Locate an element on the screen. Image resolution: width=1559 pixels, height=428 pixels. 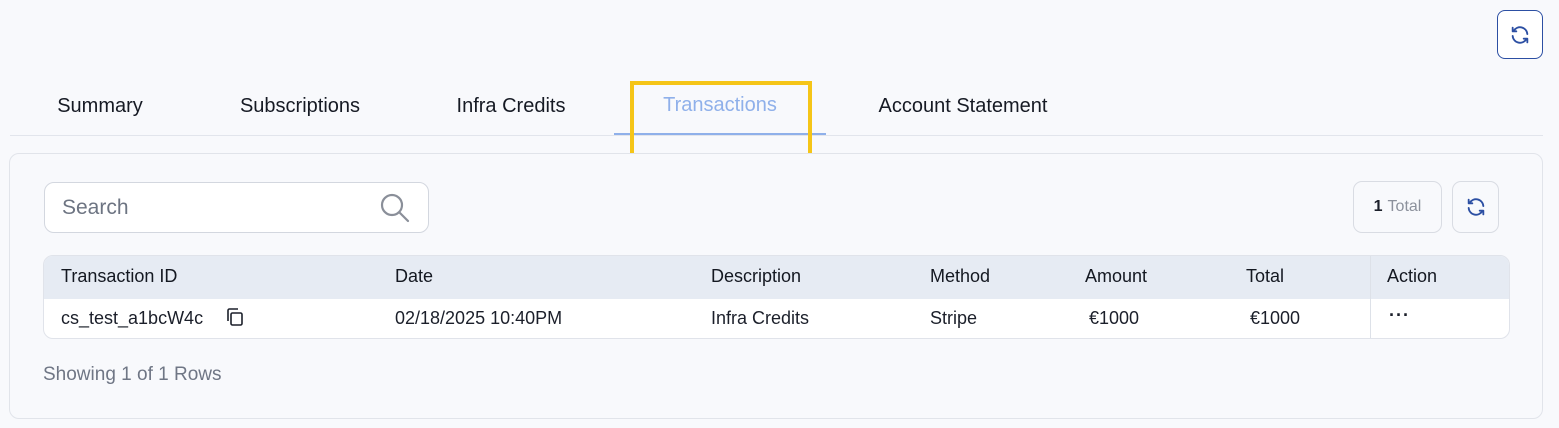
tab-account-statement: Account Statement is located at coordinates (963, 106).